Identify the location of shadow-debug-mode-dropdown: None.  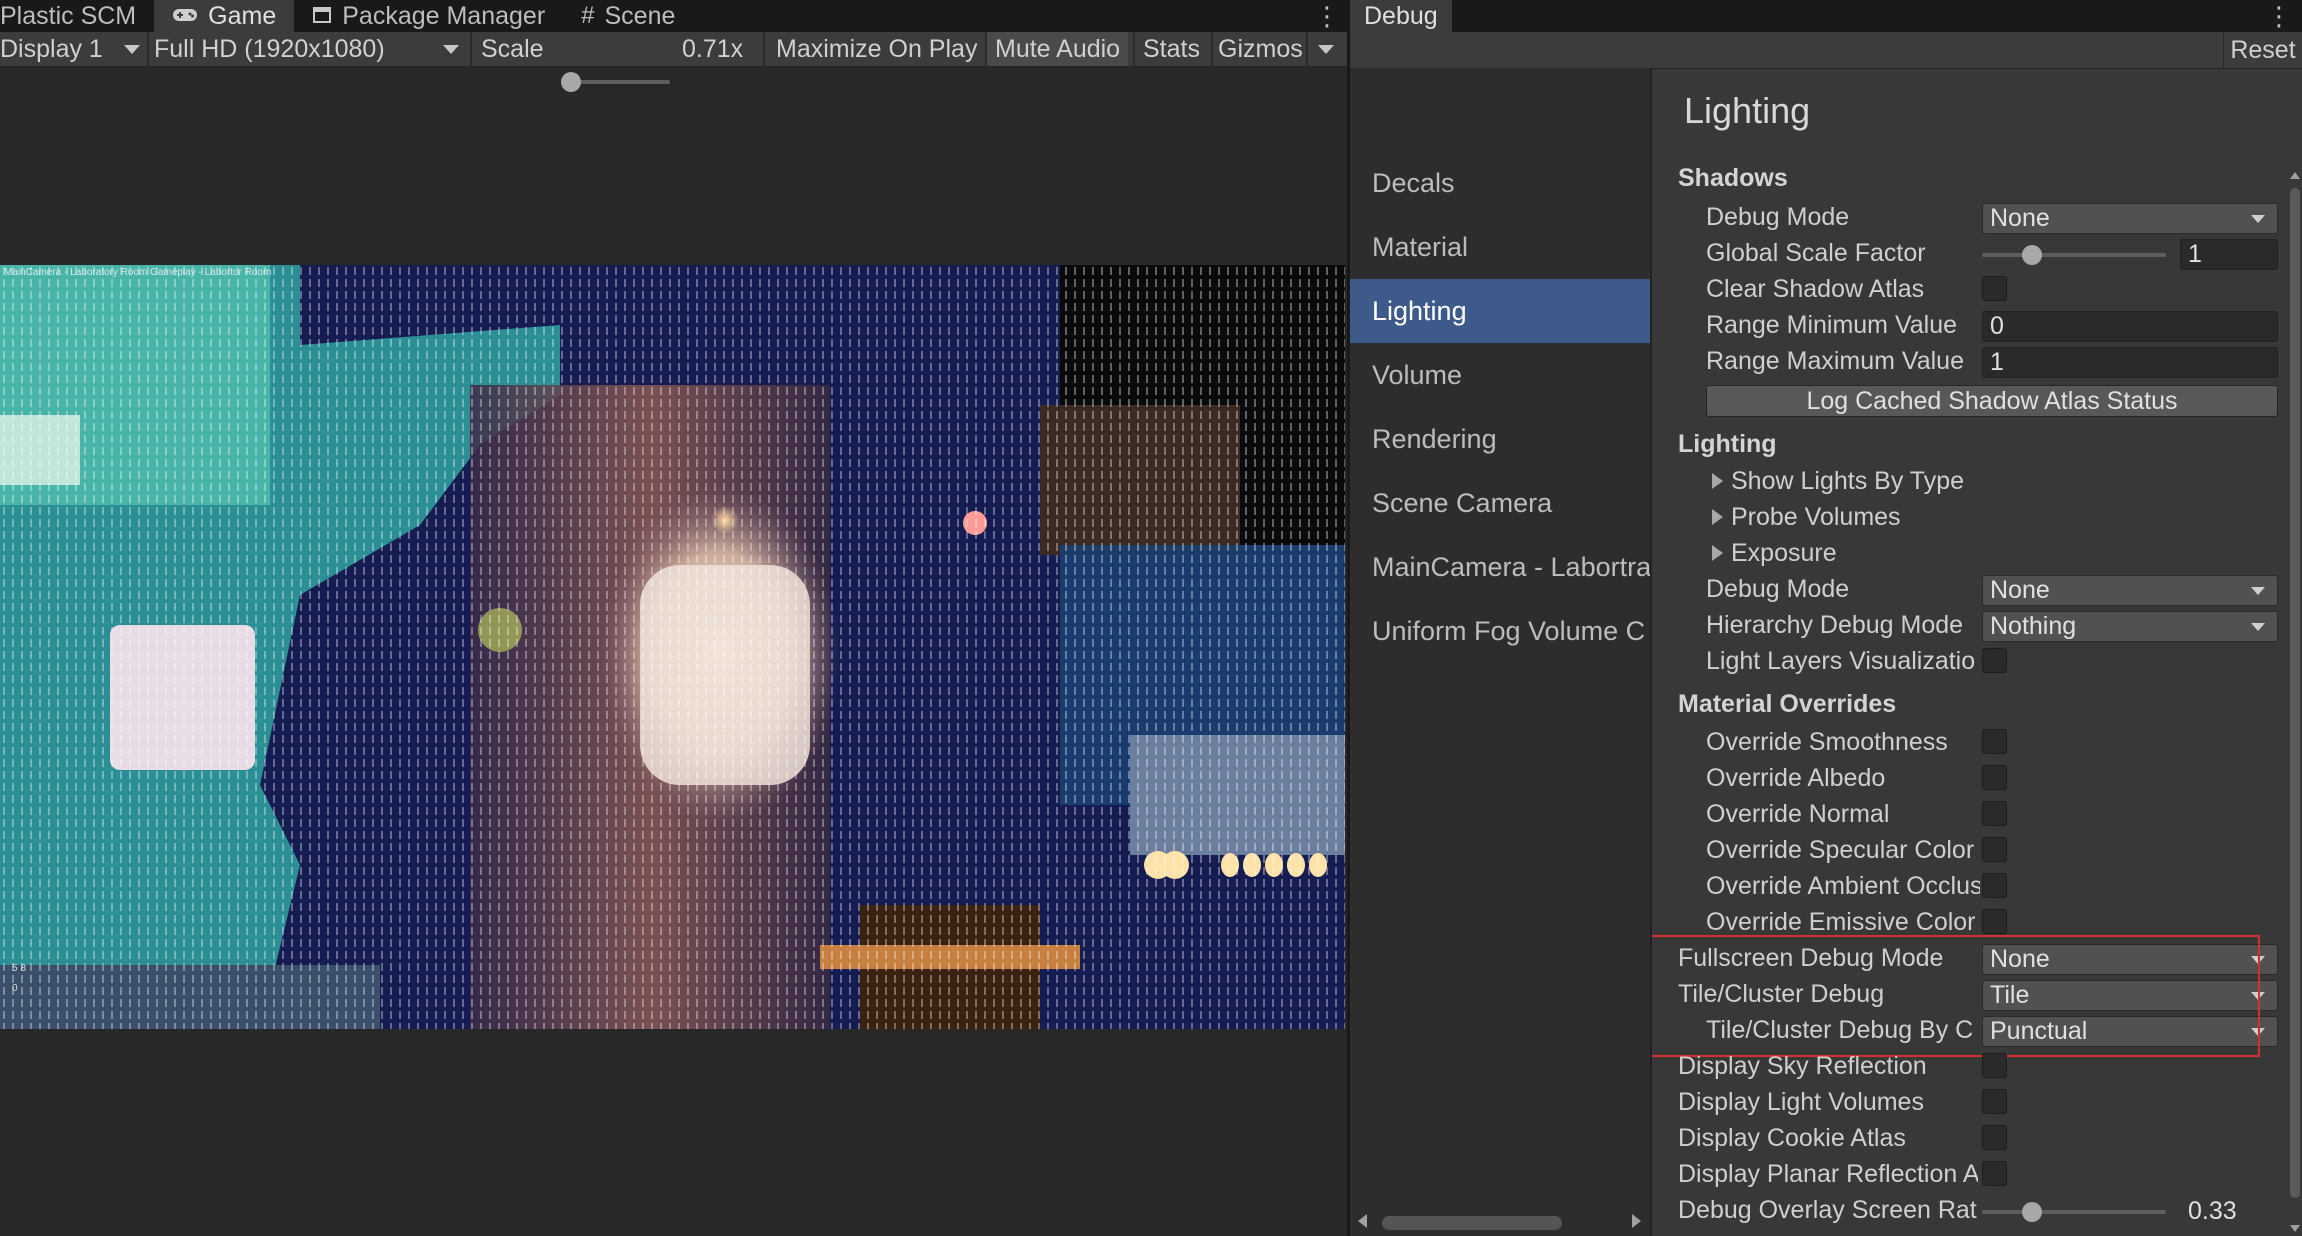
(2130, 218).